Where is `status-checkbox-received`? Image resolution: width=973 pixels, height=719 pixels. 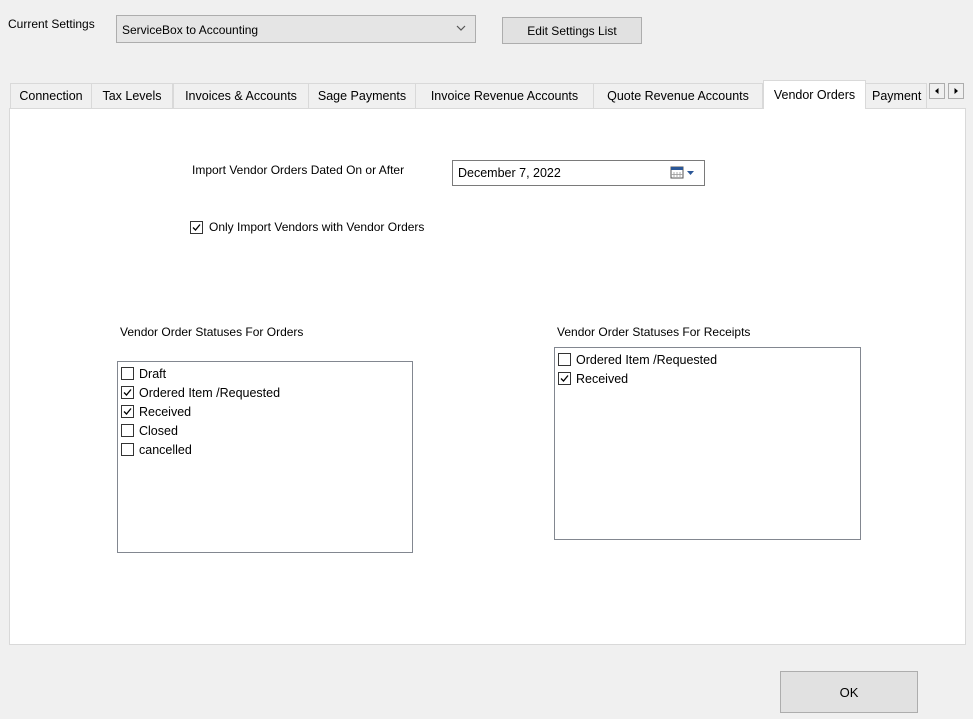
status-checkbox-received is located at coordinates (127, 411).